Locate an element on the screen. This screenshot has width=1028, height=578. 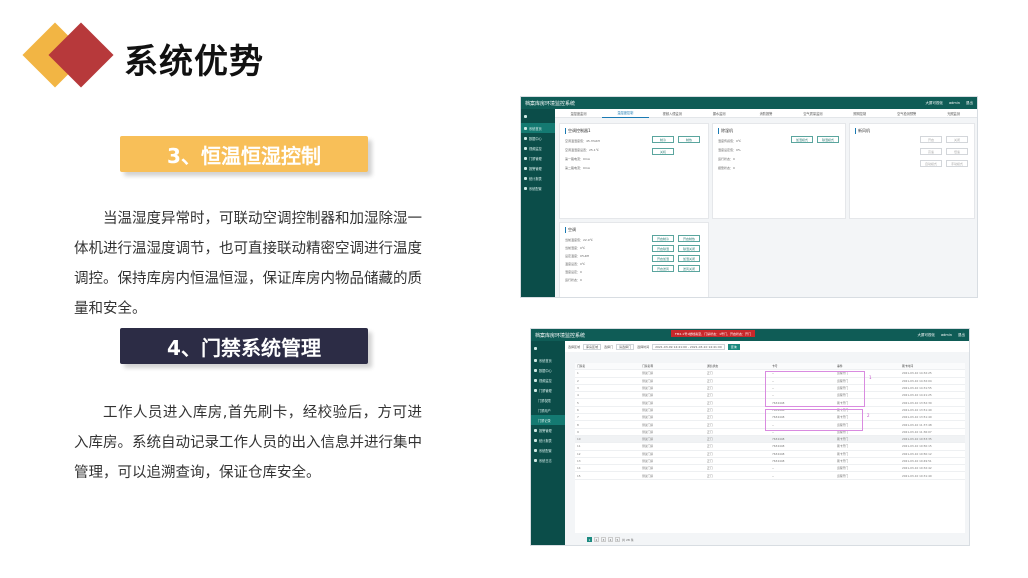
precise-dehum-off-button: 除湿关闭 is located at coordinates (689, 248).